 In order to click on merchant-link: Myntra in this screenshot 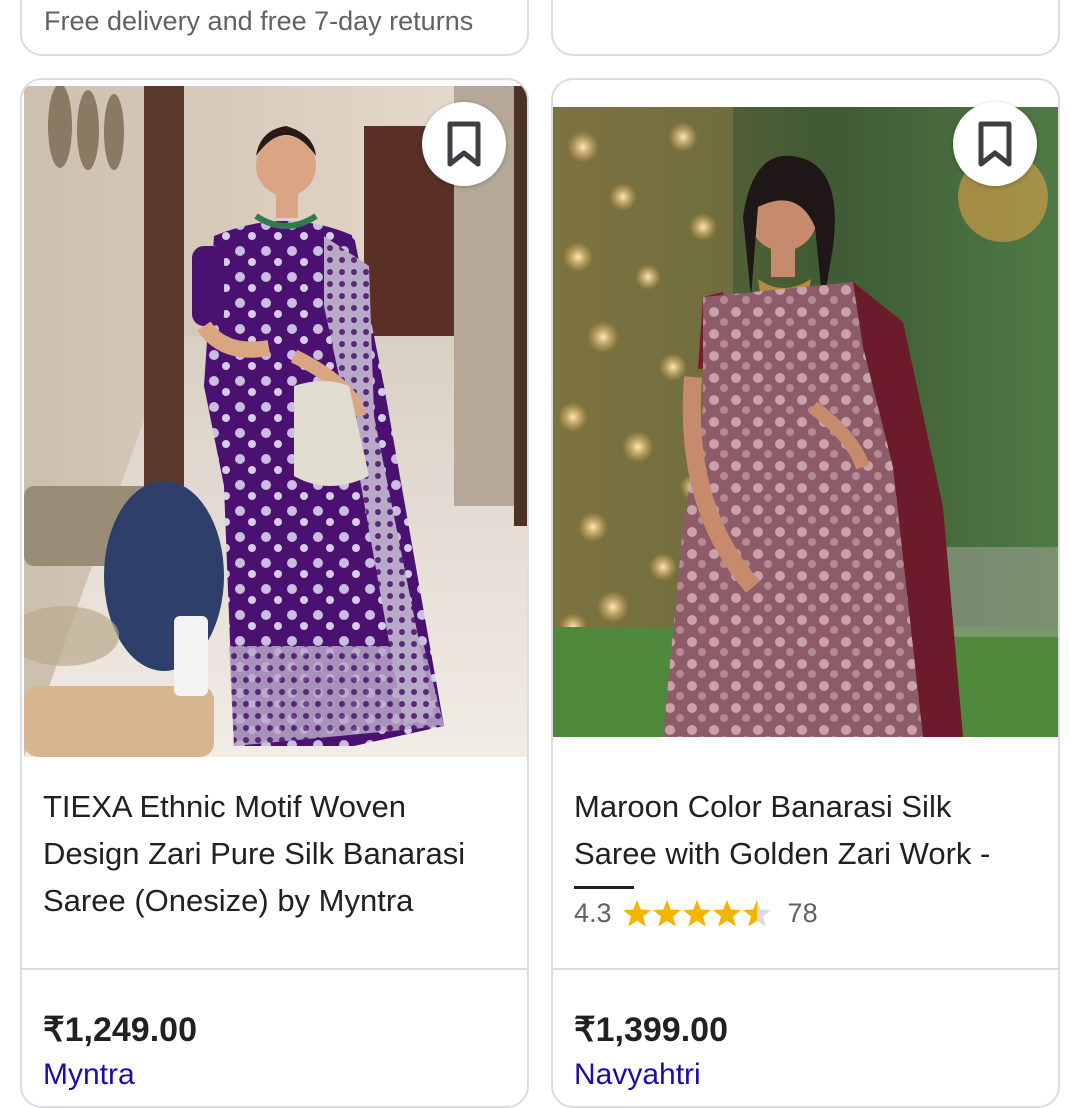, I will do `click(89, 1075)`.